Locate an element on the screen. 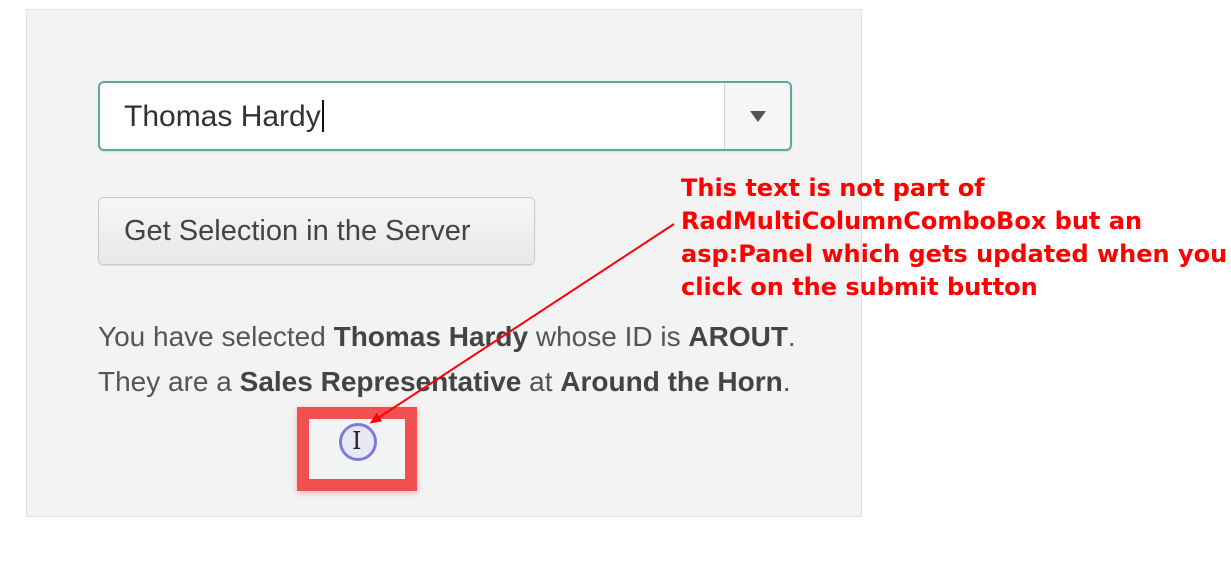 The image size is (1231, 578). annotation-line: asp:Panel which gets updated when you is located at coordinates (954, 254).